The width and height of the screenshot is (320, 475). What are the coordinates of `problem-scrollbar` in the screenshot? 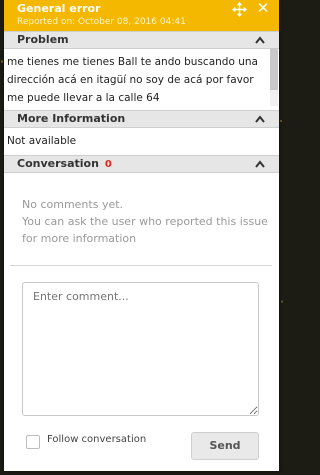 It's located at (274, 77).